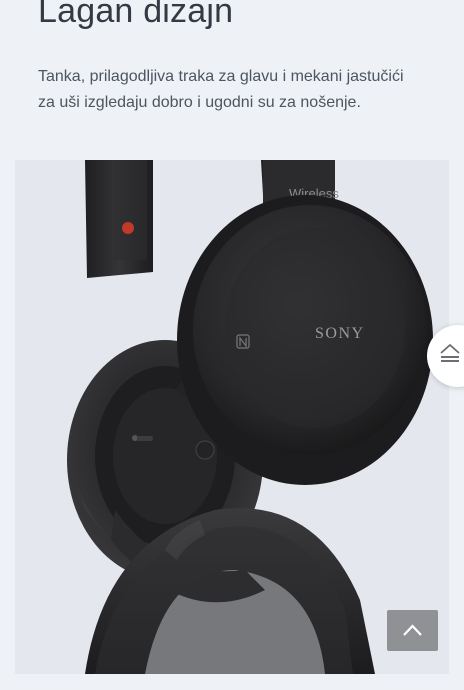 The width and height of the screenshot is (464, 690). I want to click on brand-label: SONY, so click(340, 333).